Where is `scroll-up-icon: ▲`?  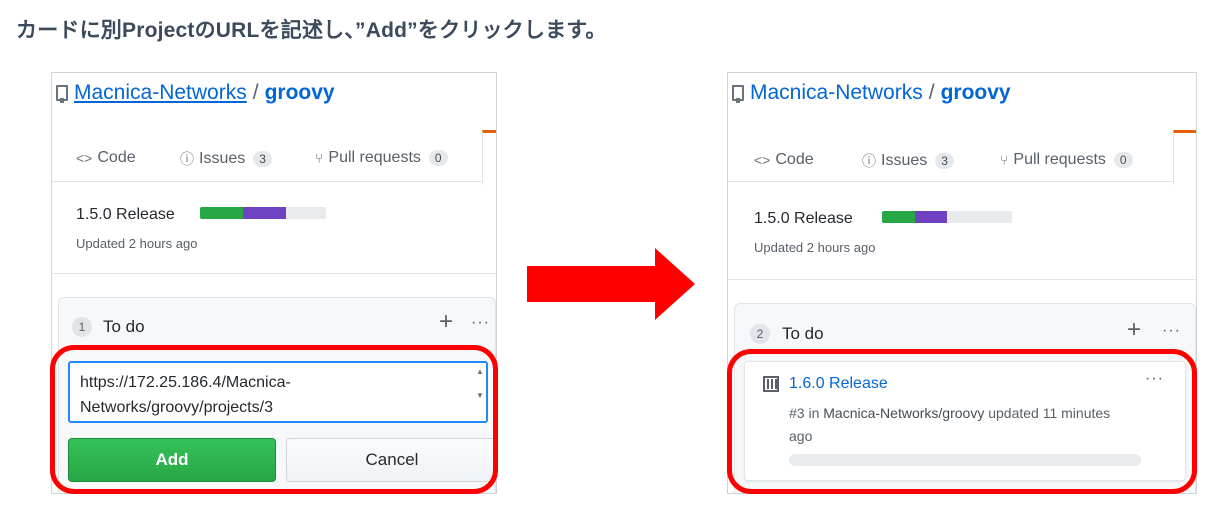
scroll-up-icon: ▲ is located at coordinates (480, 371).